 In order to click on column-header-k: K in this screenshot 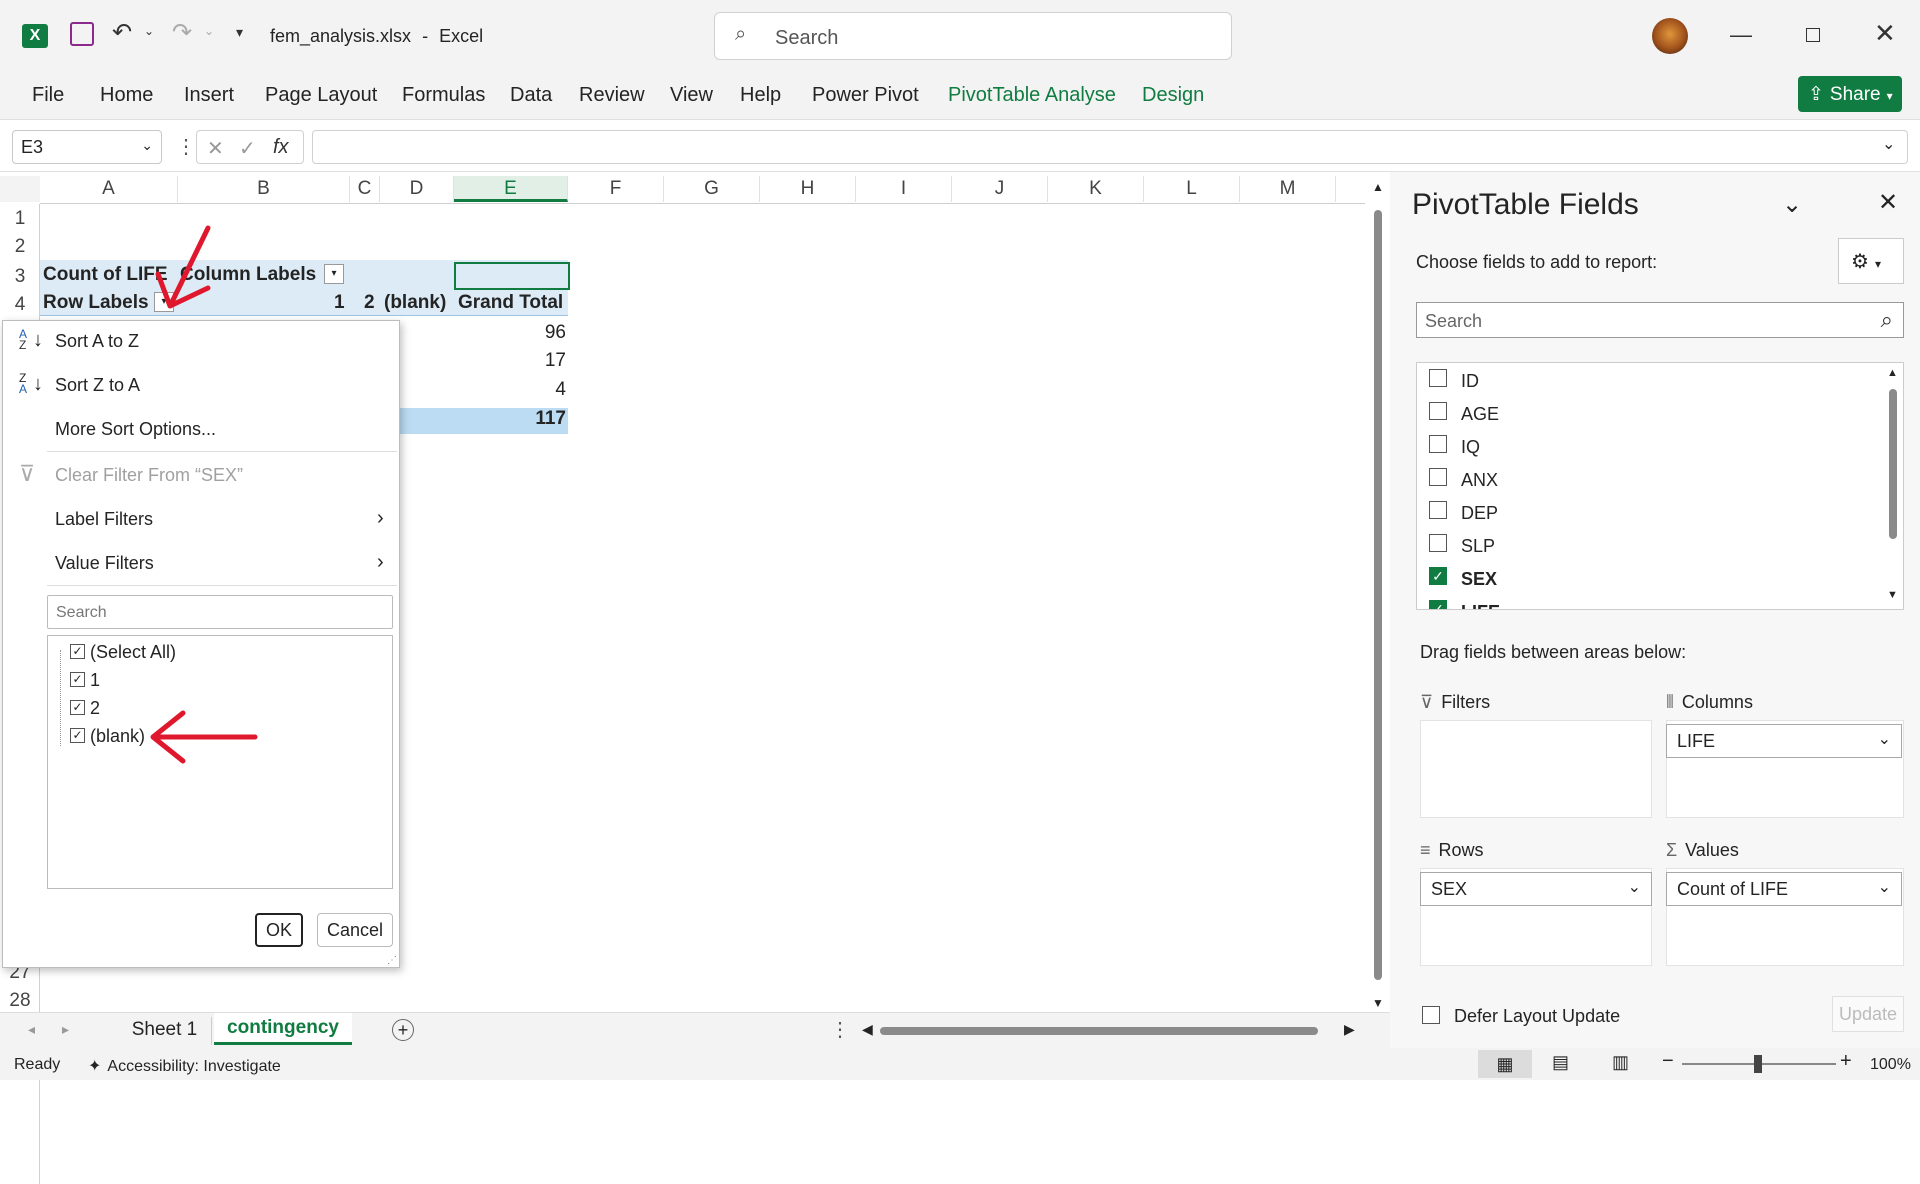, I will do `click(1096, 189)`.